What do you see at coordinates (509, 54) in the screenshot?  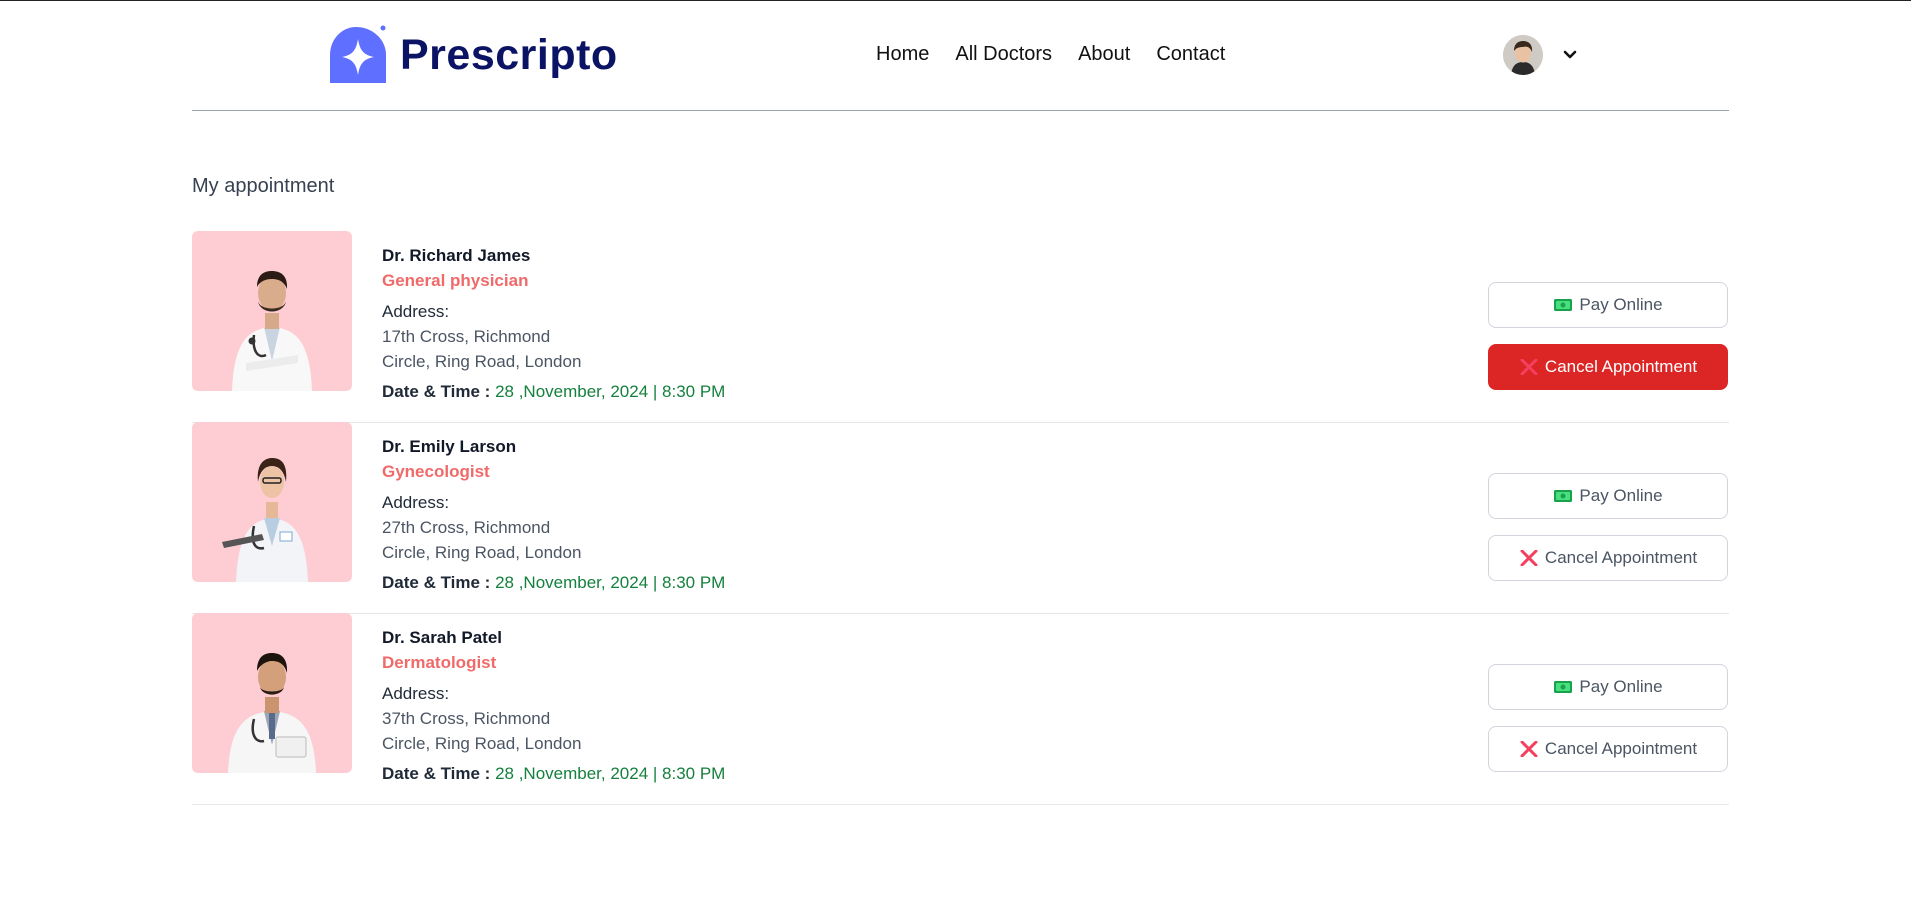 I see `brand-name: Prescripto` at bounding box center [509, 54].